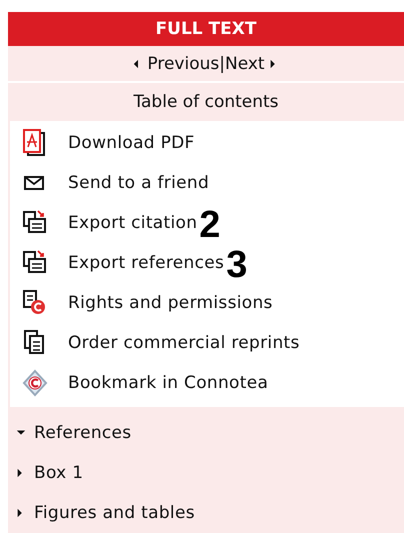  What do you see at coordinates (237, 265) in the screenshot?
I see `annotation-number: 3` at bounding box center [237, 265].